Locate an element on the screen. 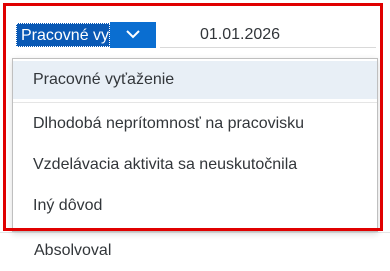  reason-select-value: Pracovné vy is located at coordinates (63, 35).